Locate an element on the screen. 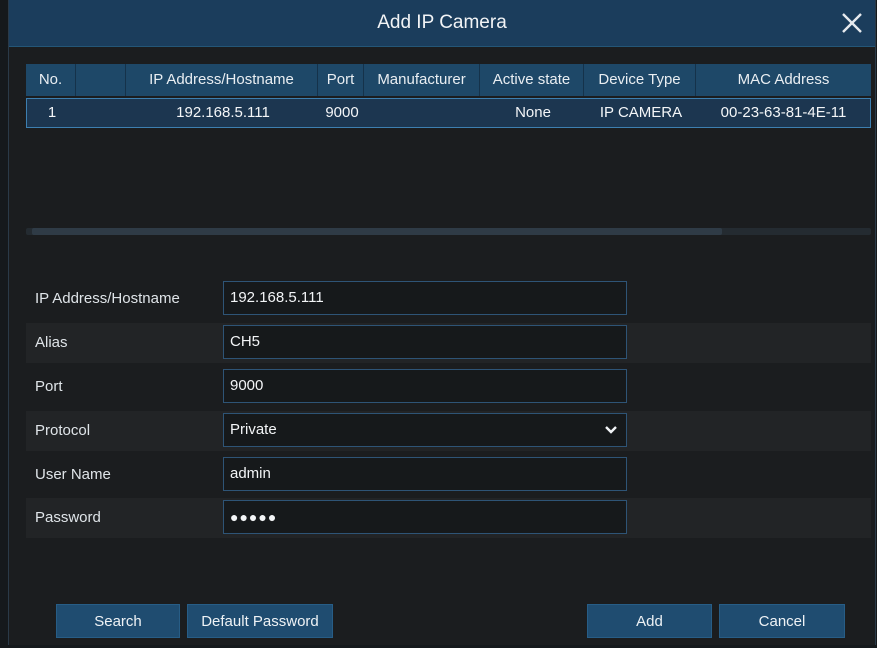 This screenshot has width=877, height=648. cell-port: 9000 is located at coordinates (342, 112).